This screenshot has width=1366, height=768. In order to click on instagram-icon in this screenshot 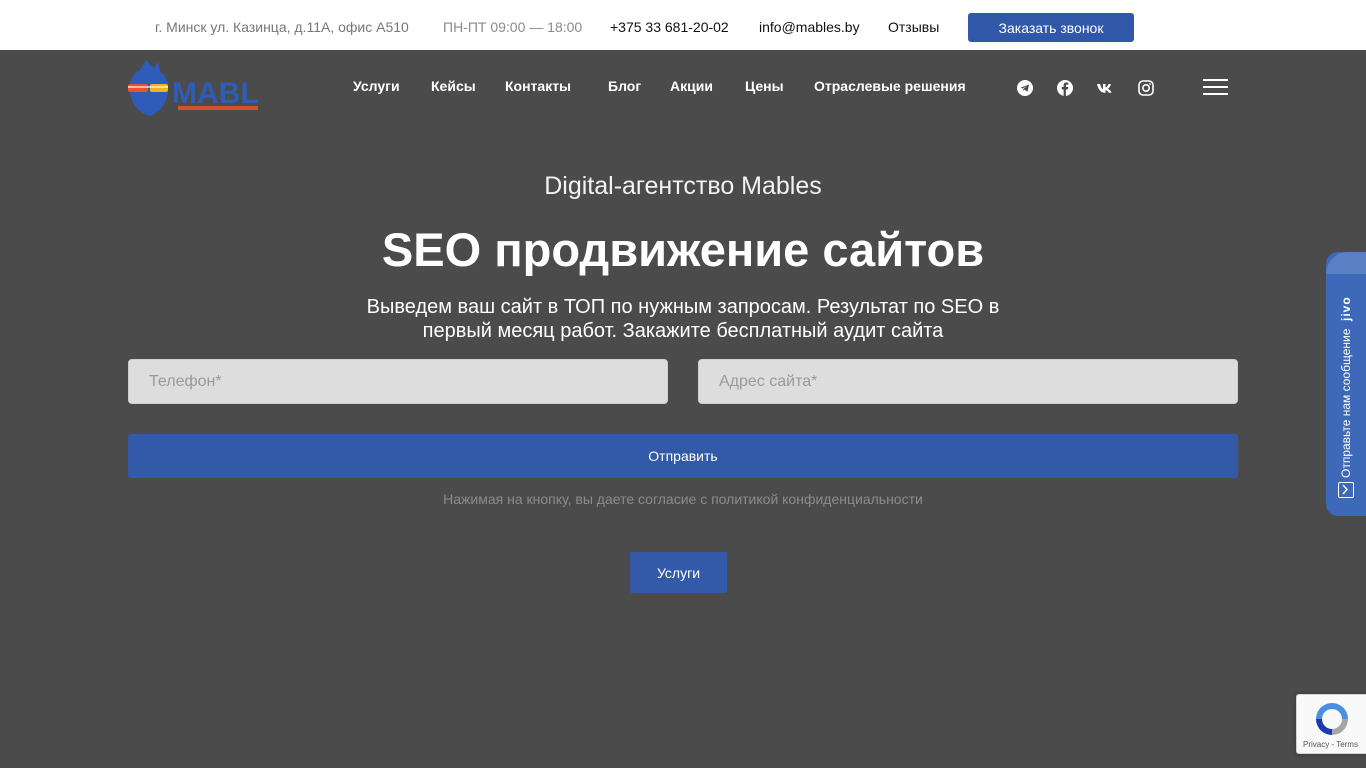, I will do `click(1146, 88)`.